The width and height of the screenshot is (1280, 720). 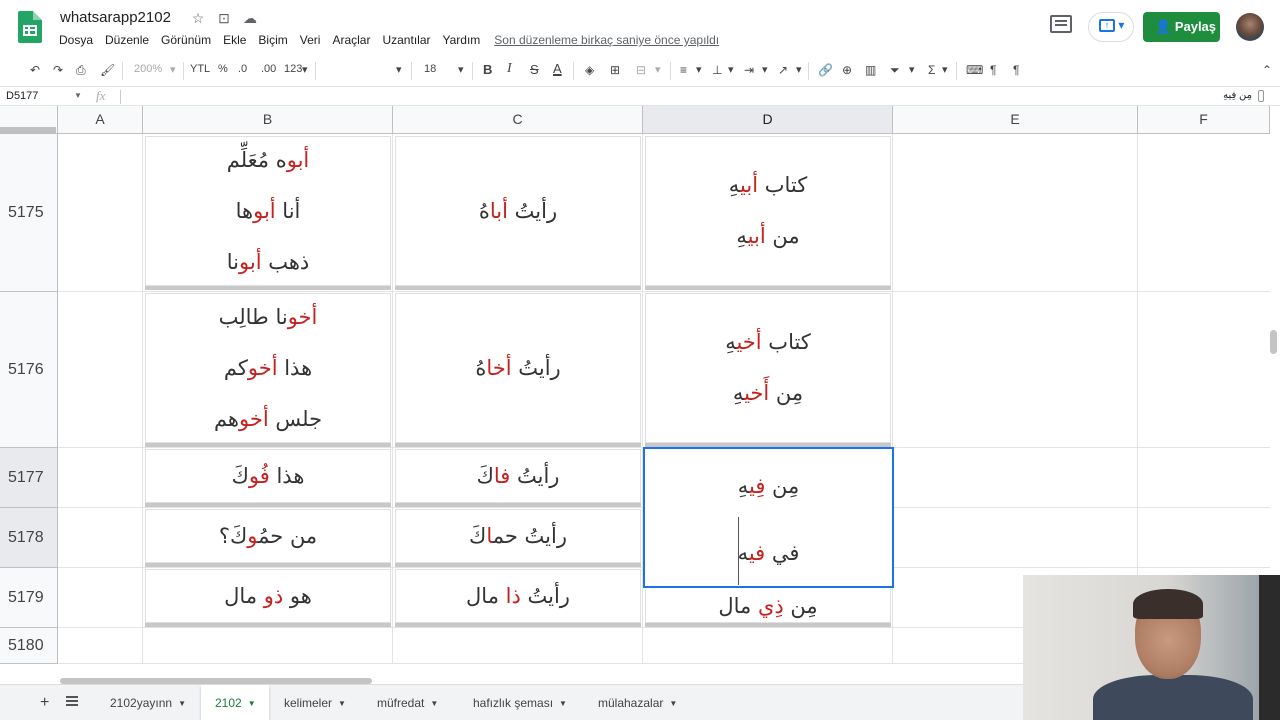 I want to click on print-icon: ⎙, so click(x=81, y=70).